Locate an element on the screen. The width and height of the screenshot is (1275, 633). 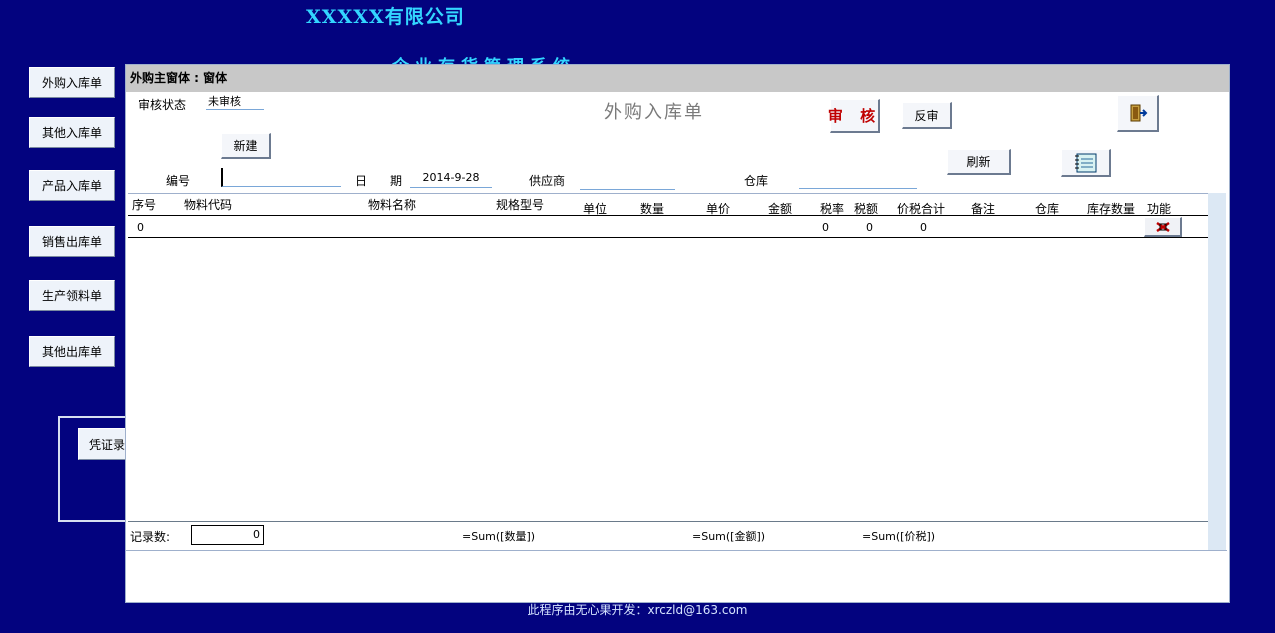
refresh-button: 刷新 is located at coordinates (979, 162).